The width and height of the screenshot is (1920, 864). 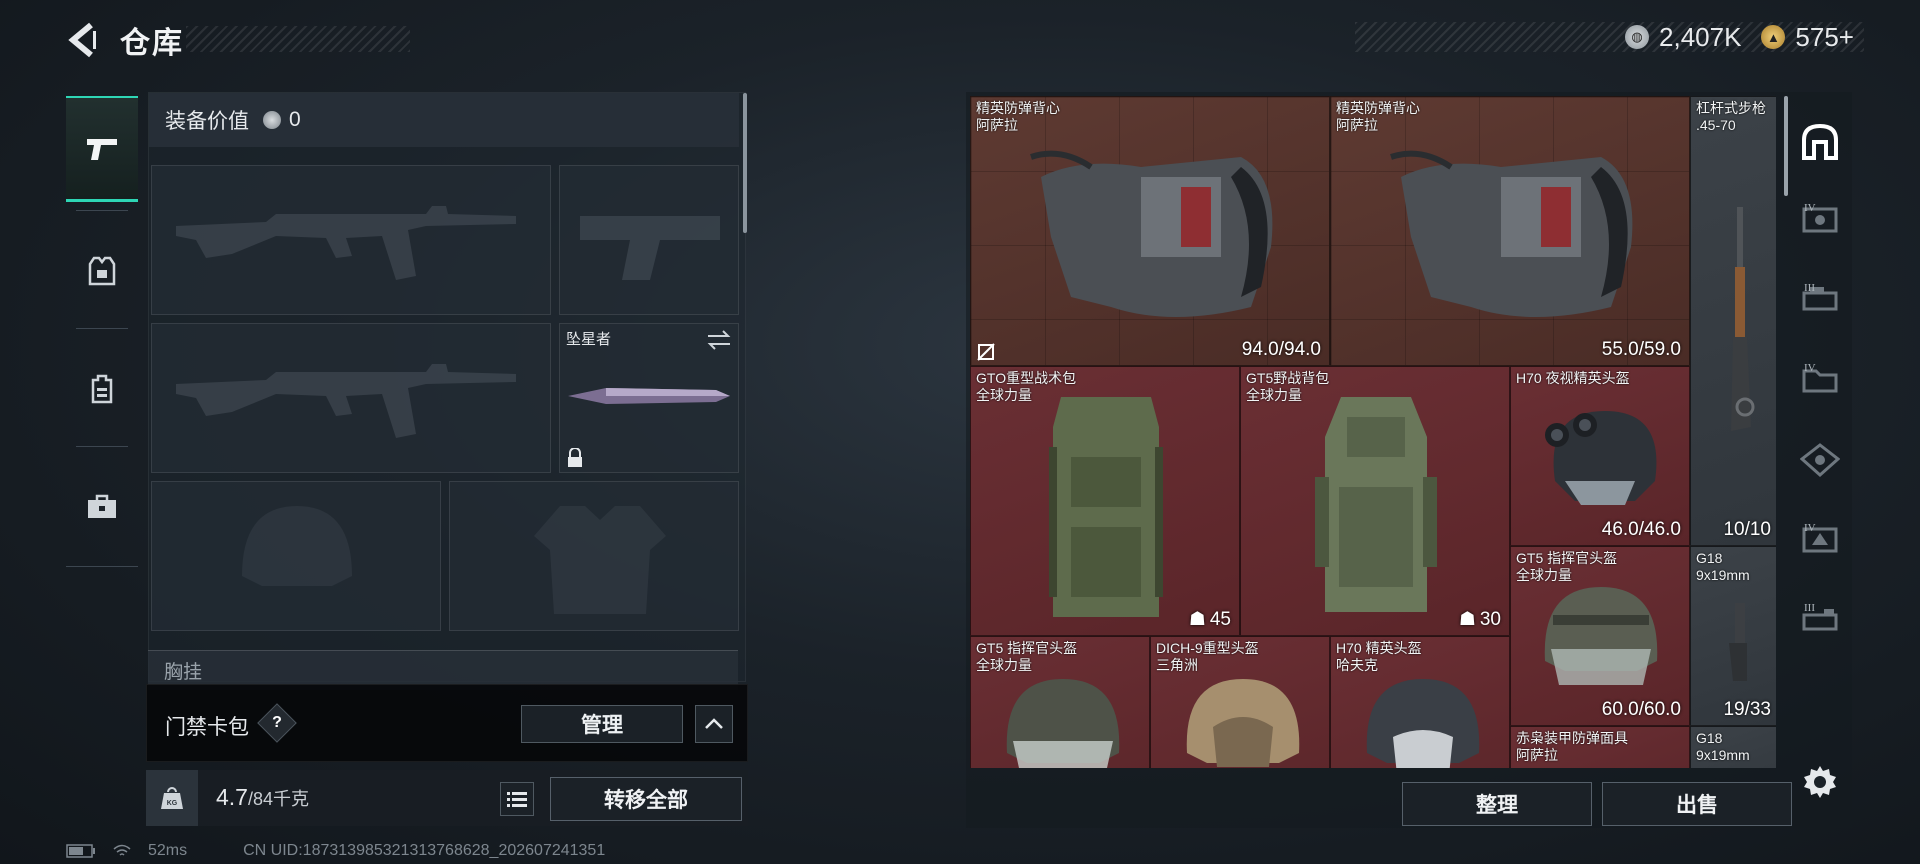 I want to click on item-name: 杠杆式步枪 .45-70, so click(x=1731, y=116).